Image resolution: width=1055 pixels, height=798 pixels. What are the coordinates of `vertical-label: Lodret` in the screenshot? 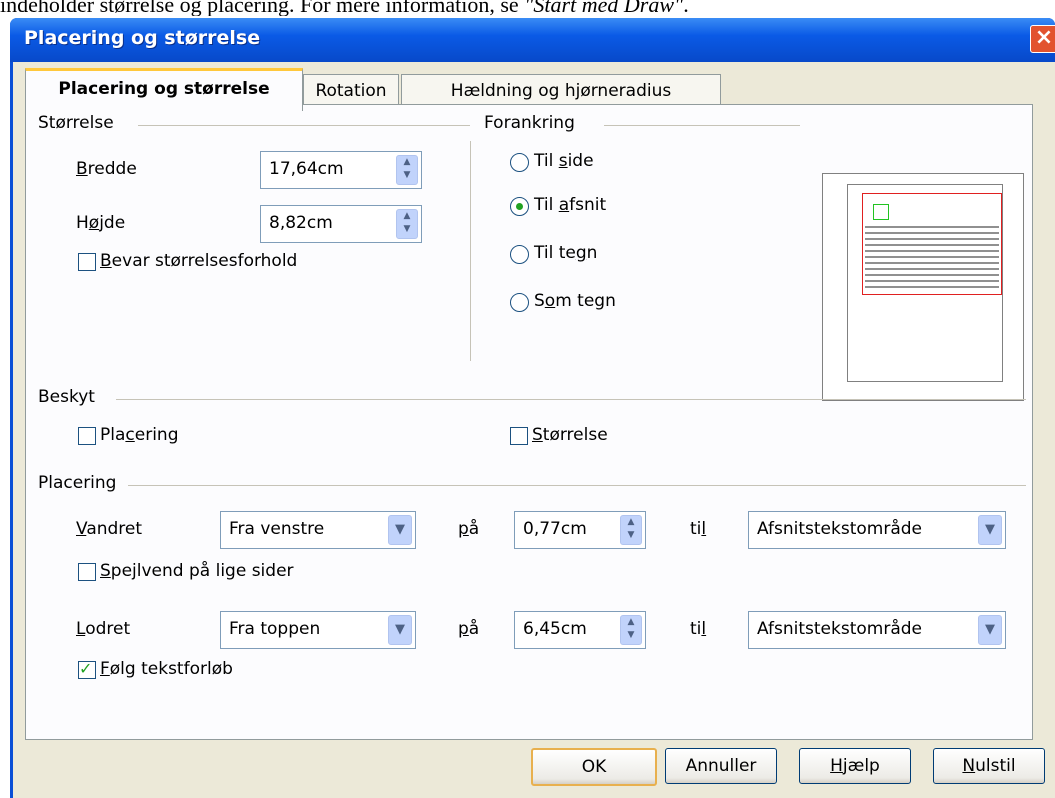 It's located at (103, 629).